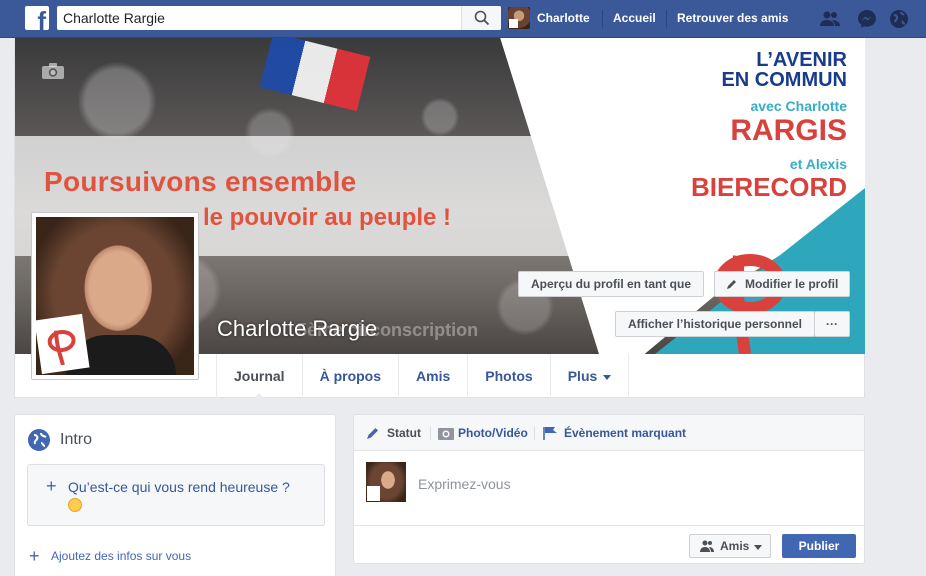  What do you see at coordinates (801, 60) in the screenshot?
I see `cover-headline-line1: L’AVENIR` at bounding box center [801, 60].